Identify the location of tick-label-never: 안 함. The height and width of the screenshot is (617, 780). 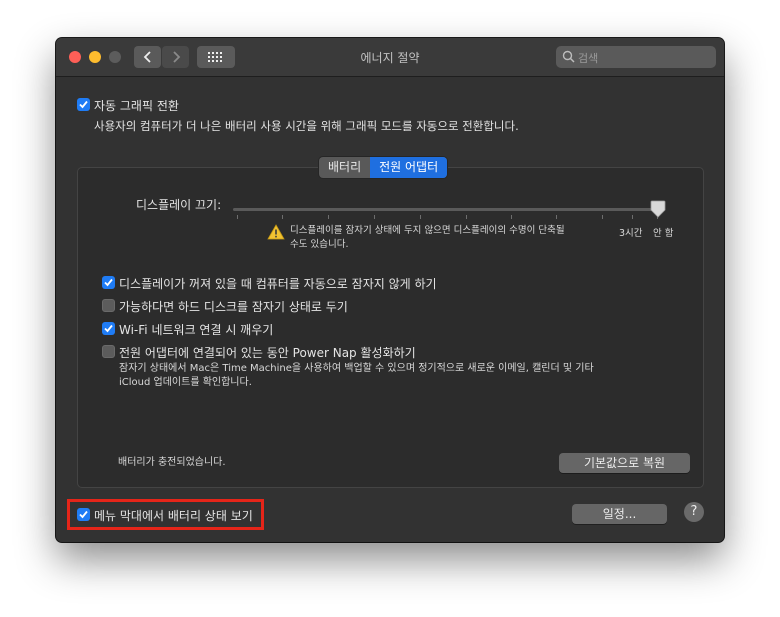
(663, 233).